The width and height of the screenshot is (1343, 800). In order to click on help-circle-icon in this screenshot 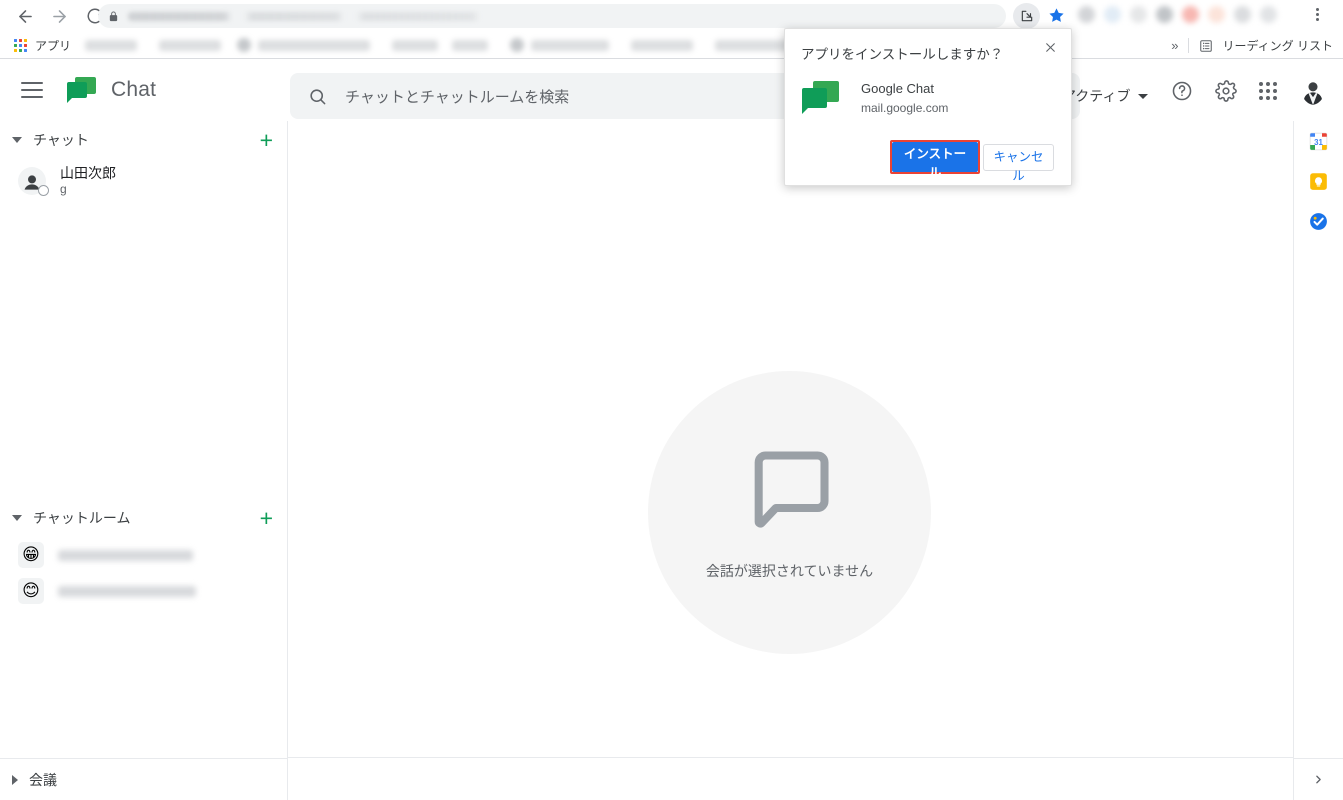, I will do `click(1182, 91)`.